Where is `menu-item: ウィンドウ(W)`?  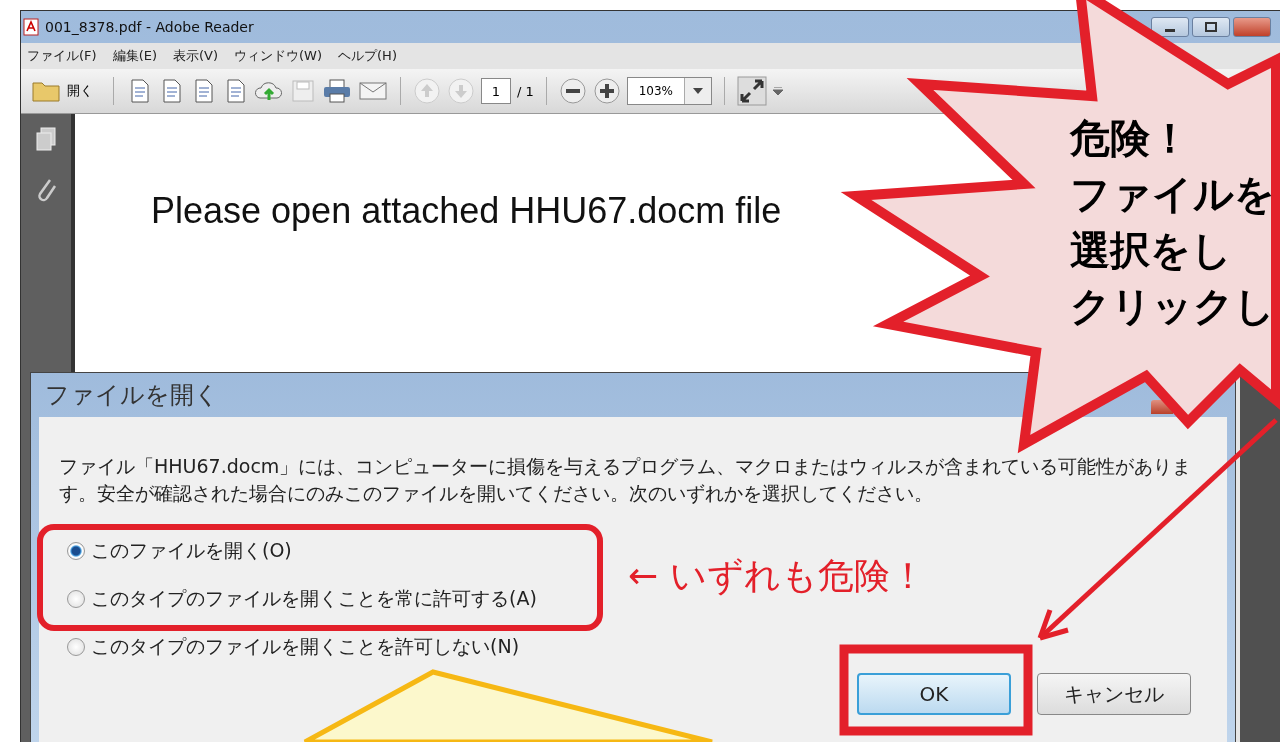
menu-item: ウィンドウ(W) is located at coordinates (278, 56).